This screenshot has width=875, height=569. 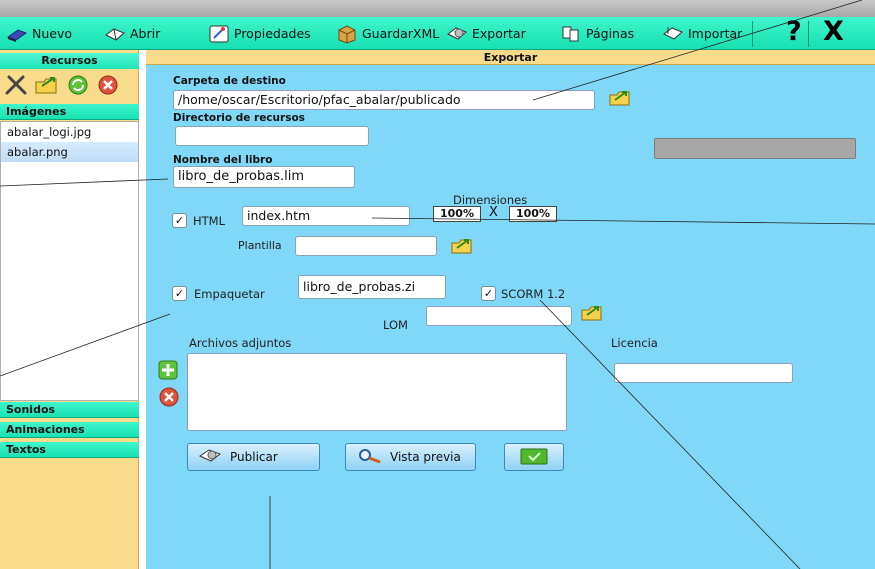 I want to click on browse-template-icon, so click(x=462, y=247).